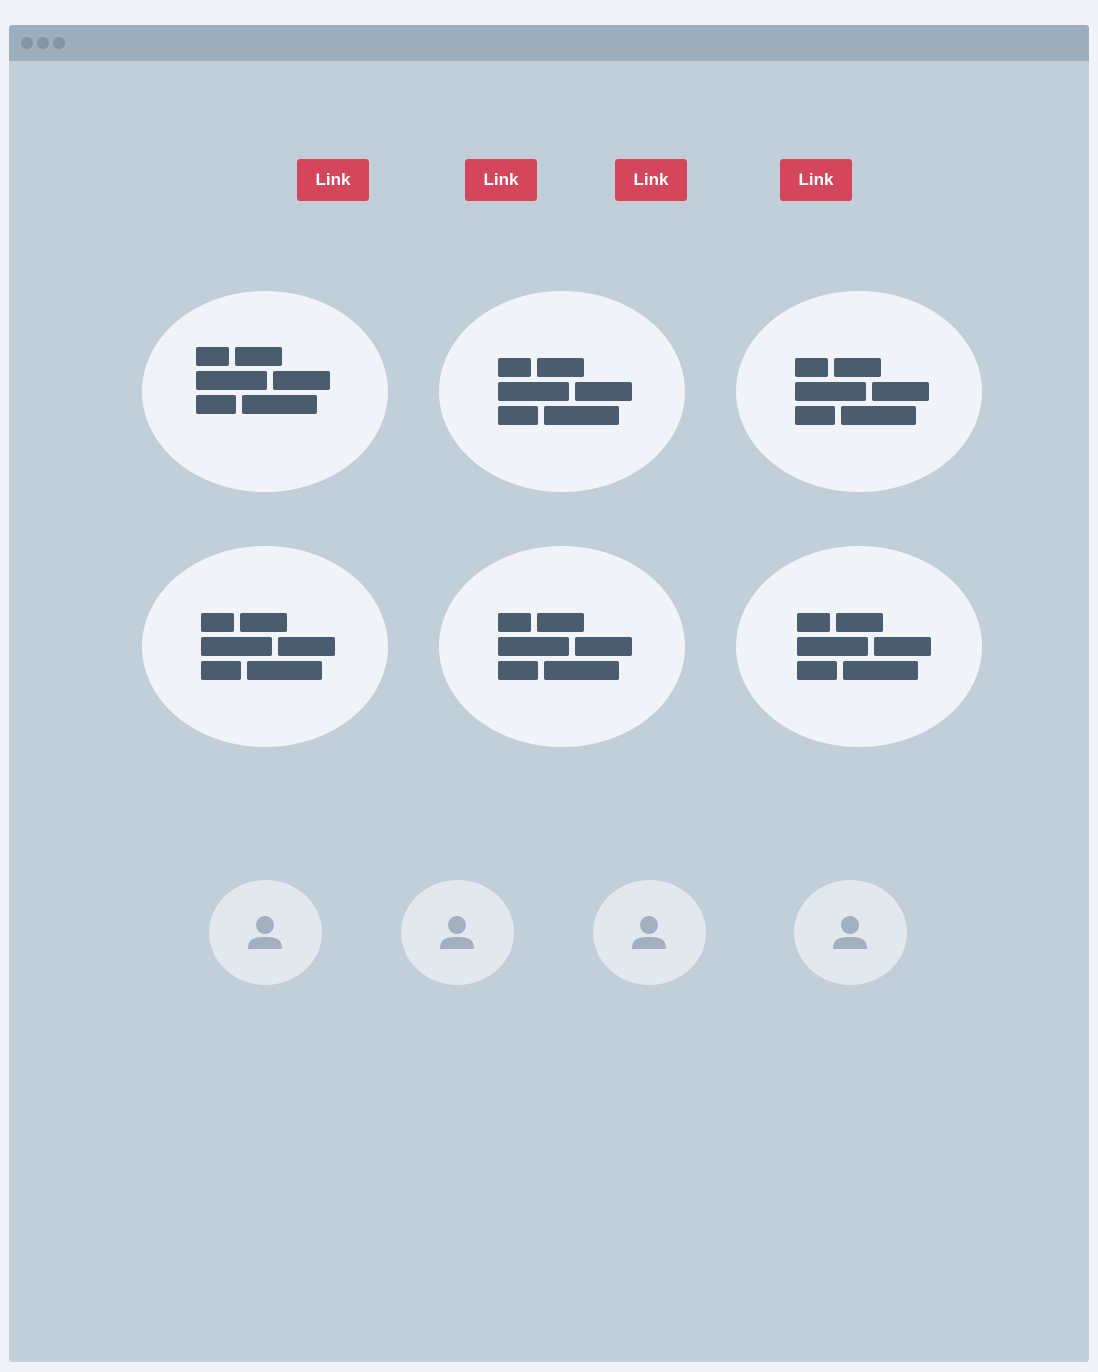  Describe the element at coordinates (816, 180) in the screenshot. I see `link-button-4: Link` at that location.